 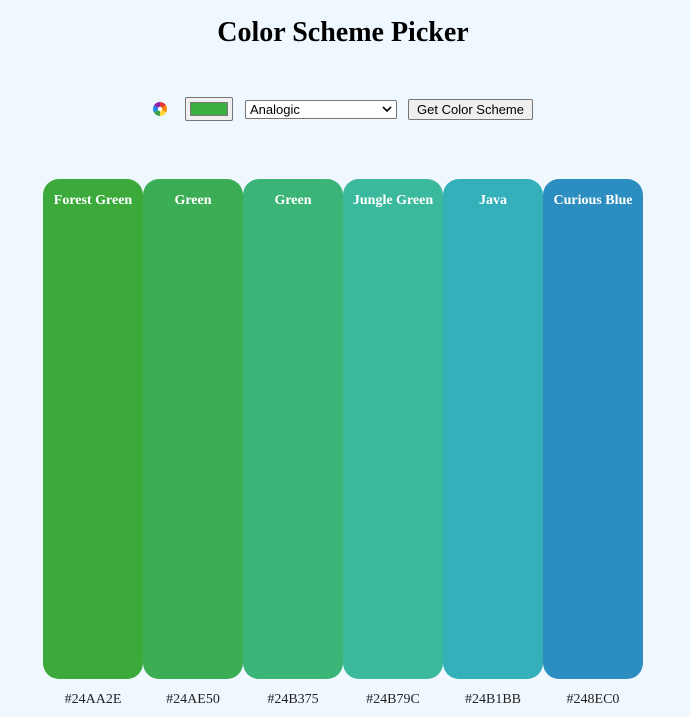 What do you see at coordinates (493, 429) in the screenshot?
I see `color-column: Java` at bounding box center [493, 429].